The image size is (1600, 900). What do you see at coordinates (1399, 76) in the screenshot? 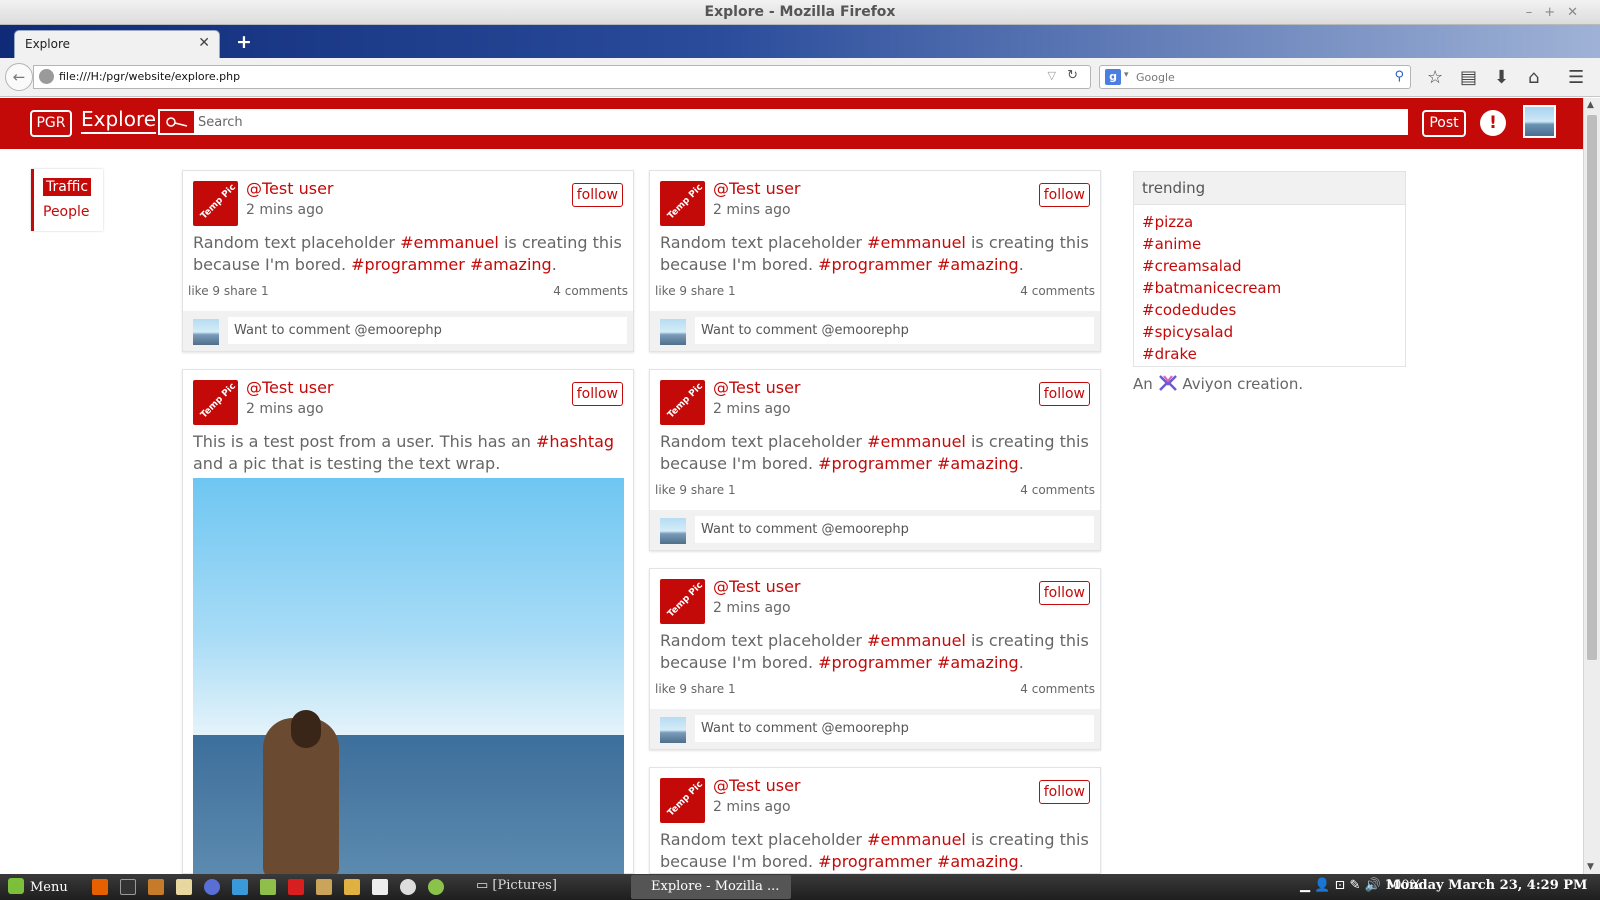
I see `search-icon: ⚲` at bounding box center [1399, 76].